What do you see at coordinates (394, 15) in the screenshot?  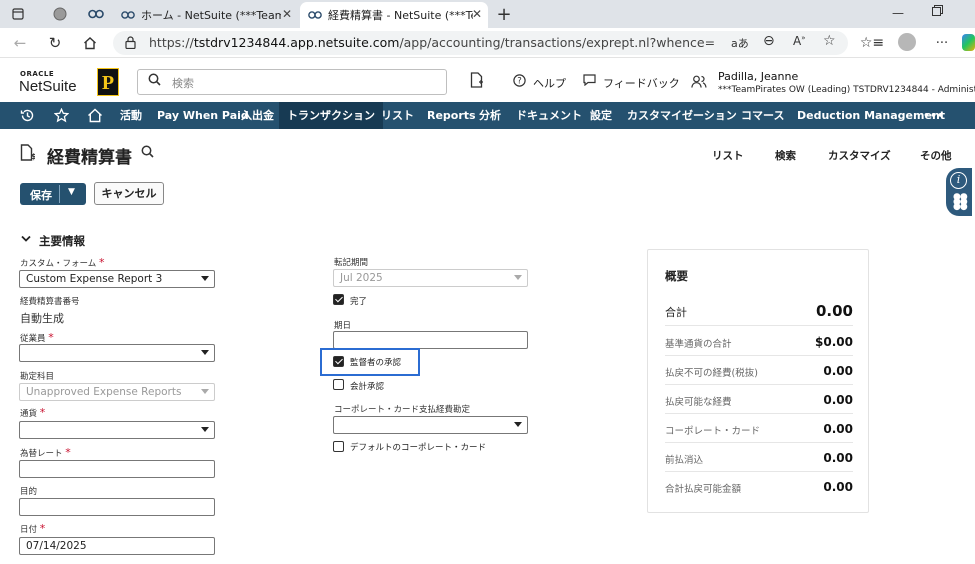 I see `browser-tab-expense-report: 経費精算書 - NetSuite (***TeamPi ✕` at bounding box center [394, 15].